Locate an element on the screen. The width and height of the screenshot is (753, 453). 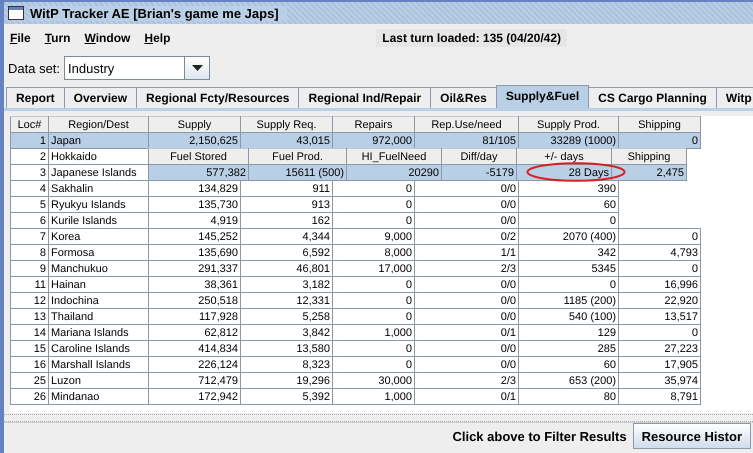
table-cell: 1,000 is located at coordinates (373, 332).